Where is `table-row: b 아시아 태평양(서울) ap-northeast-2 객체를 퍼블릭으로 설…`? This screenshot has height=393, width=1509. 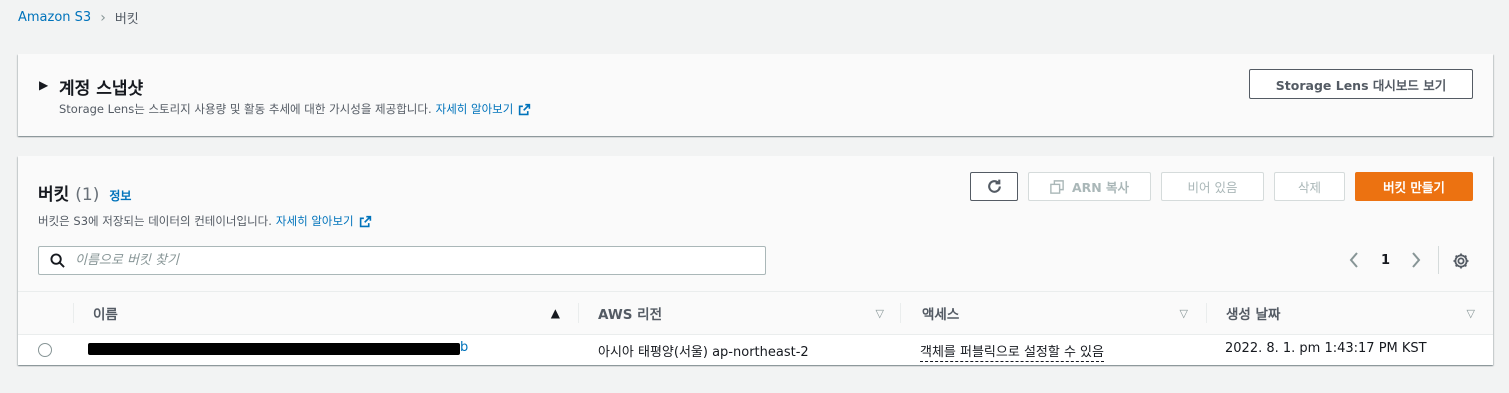
table-row: b 아시아 태평양(서울) ap-northeast-2 객체를 퍼블릭으로 설… is located at coordinates (755, 350).